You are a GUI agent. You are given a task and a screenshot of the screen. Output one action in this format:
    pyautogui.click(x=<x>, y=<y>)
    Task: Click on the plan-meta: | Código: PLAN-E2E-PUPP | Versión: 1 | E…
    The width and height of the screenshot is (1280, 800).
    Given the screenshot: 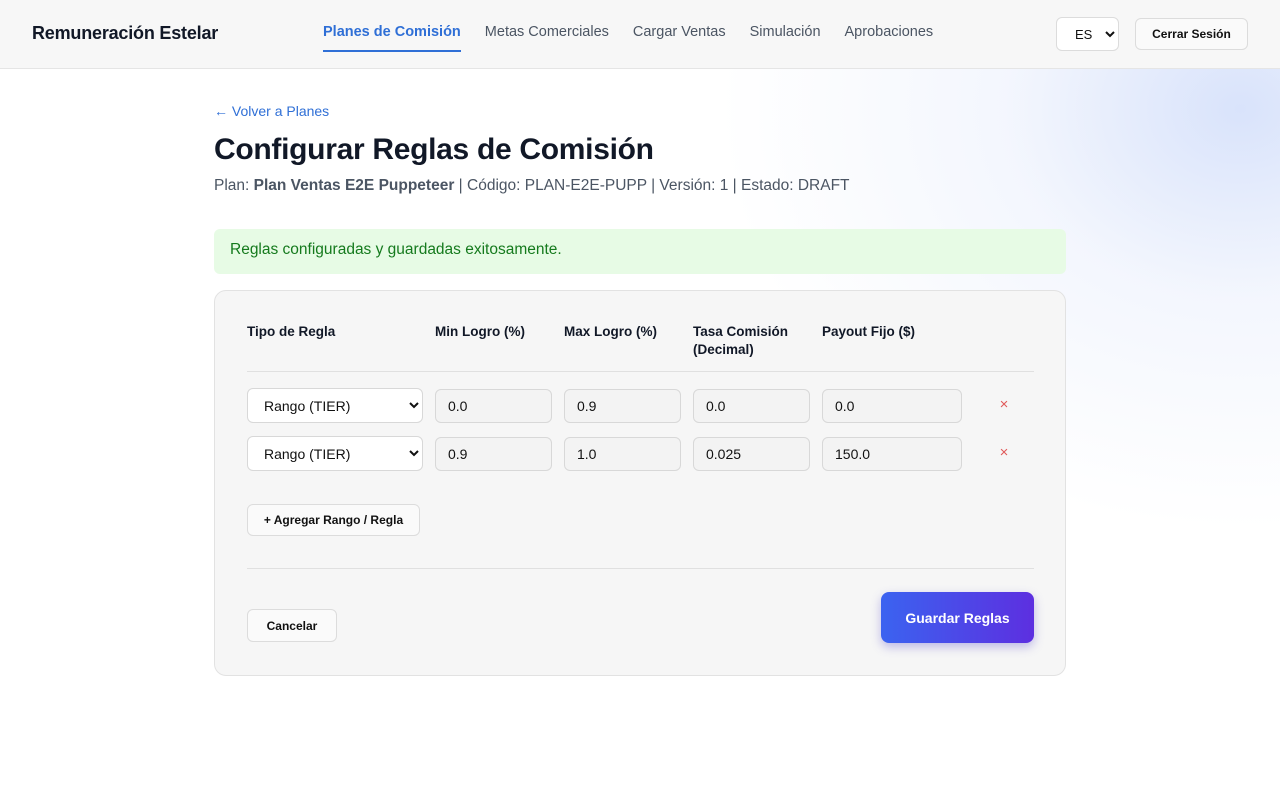 What is the action you would take?
    pyautogui.click(x=652, y=185)
    